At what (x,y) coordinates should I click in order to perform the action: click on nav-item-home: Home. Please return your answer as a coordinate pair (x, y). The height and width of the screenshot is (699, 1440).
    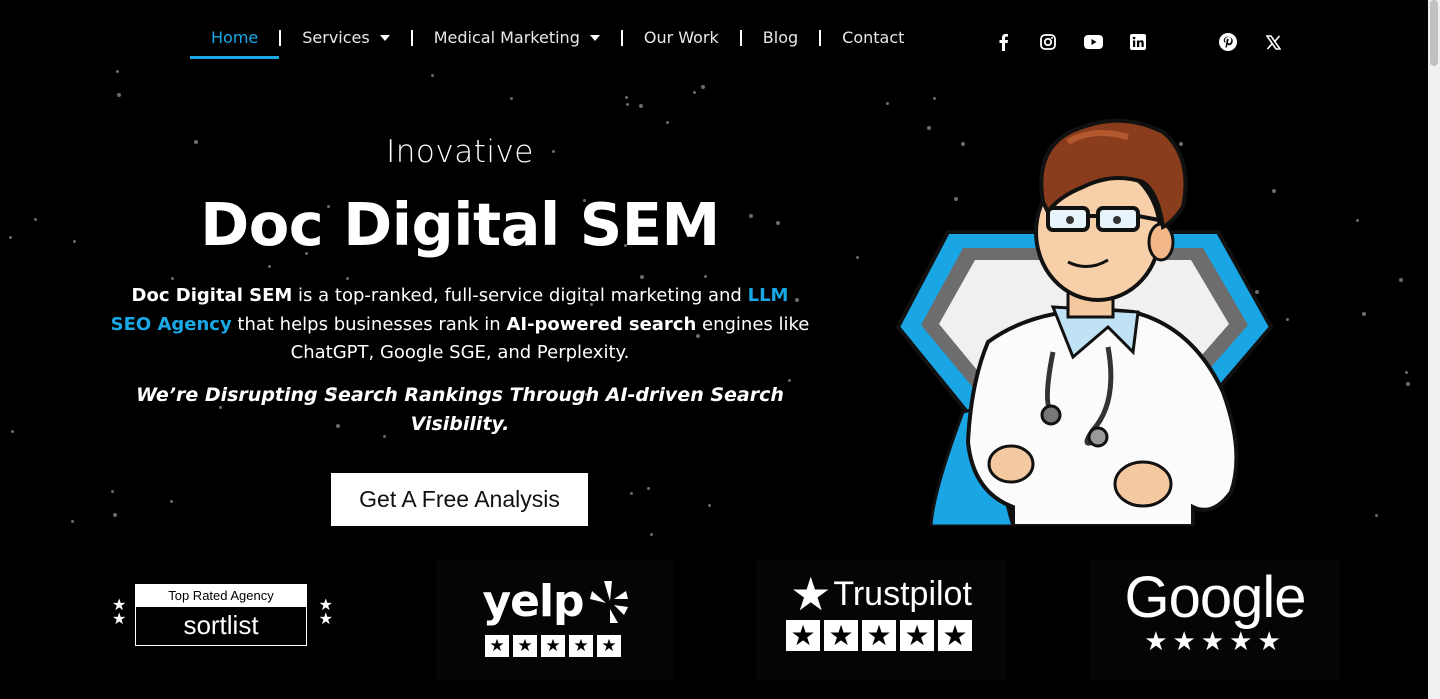
    Looking at the image, I should click on (235, 40).